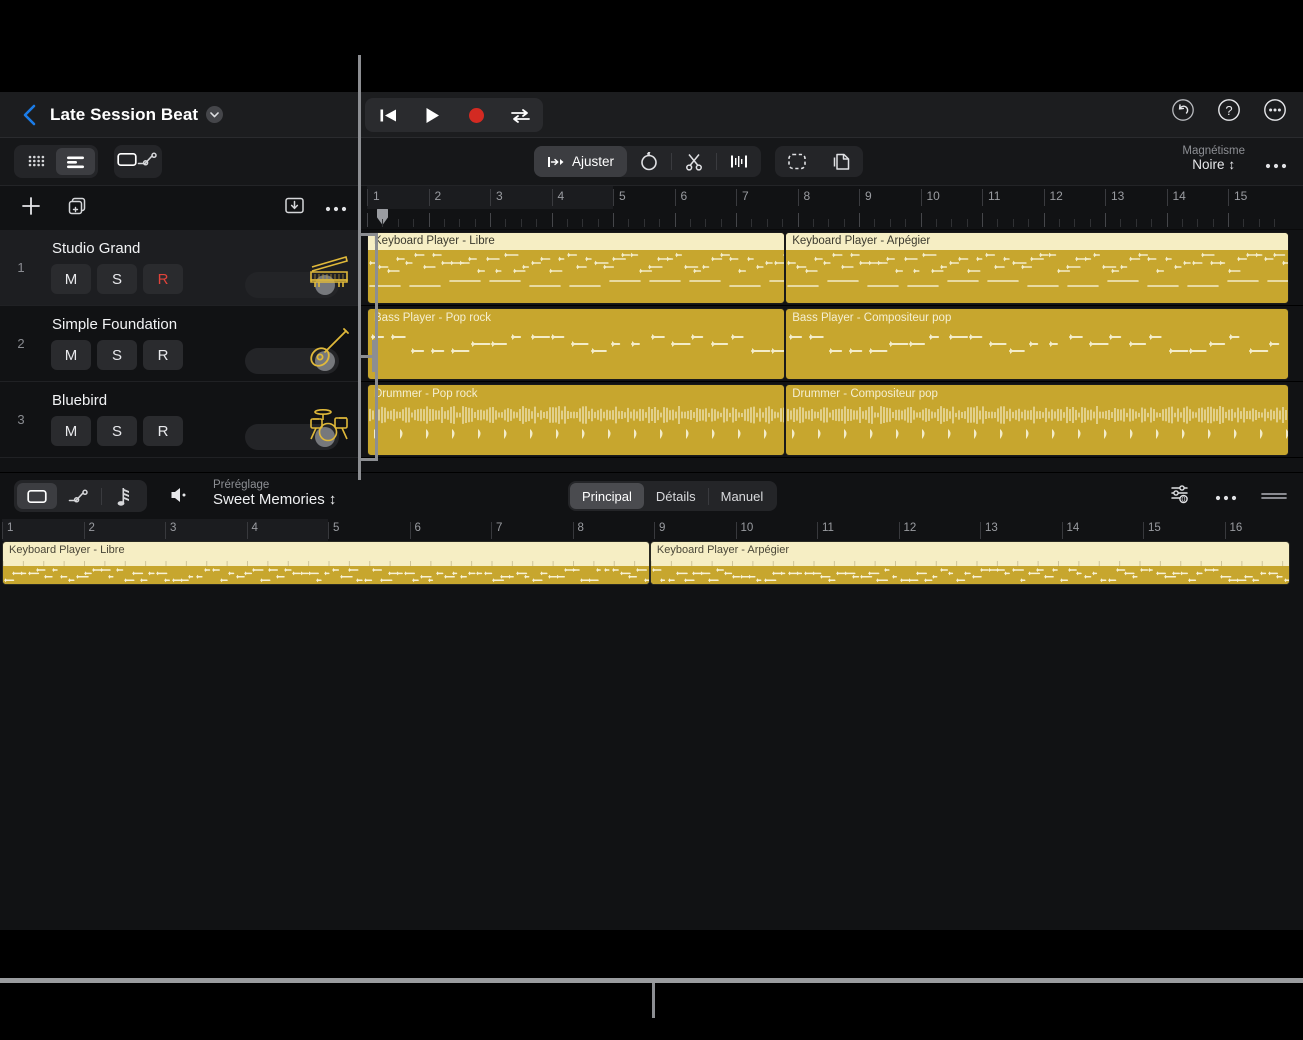 The width and height of the screenshot is (1303, 1040). I want to click on tracks-list-button, so click(75, 161).